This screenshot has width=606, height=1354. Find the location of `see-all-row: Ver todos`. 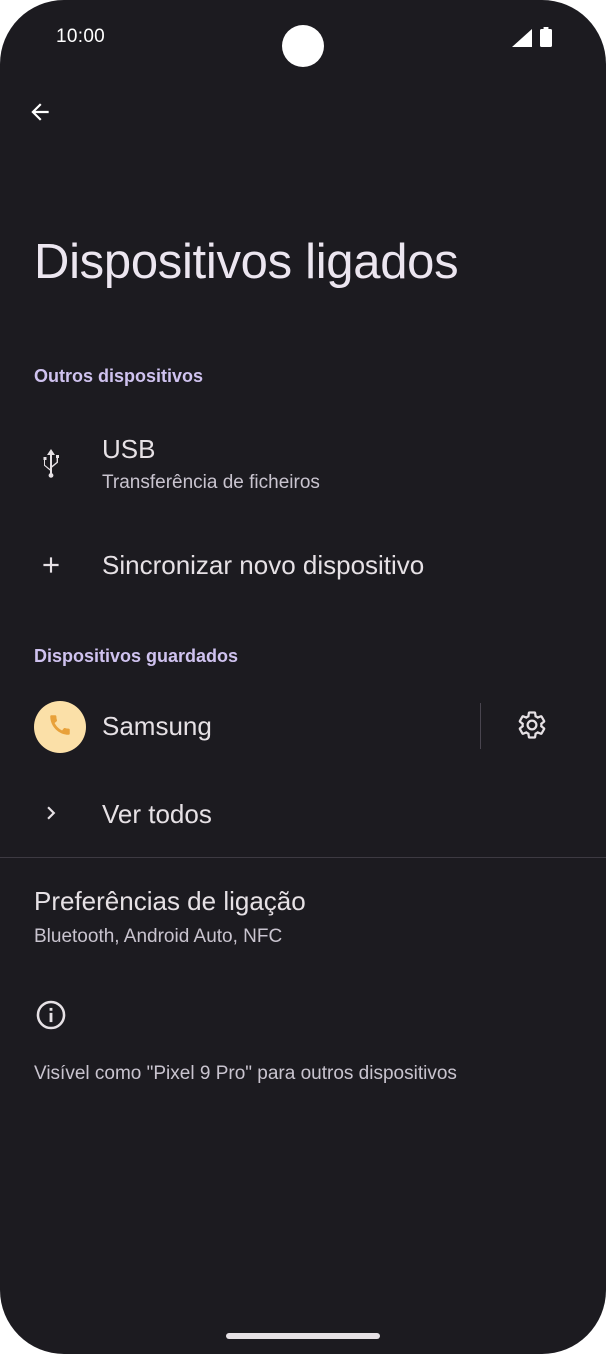

see-all-row: Ver todos is located at coordinates (303, 814).